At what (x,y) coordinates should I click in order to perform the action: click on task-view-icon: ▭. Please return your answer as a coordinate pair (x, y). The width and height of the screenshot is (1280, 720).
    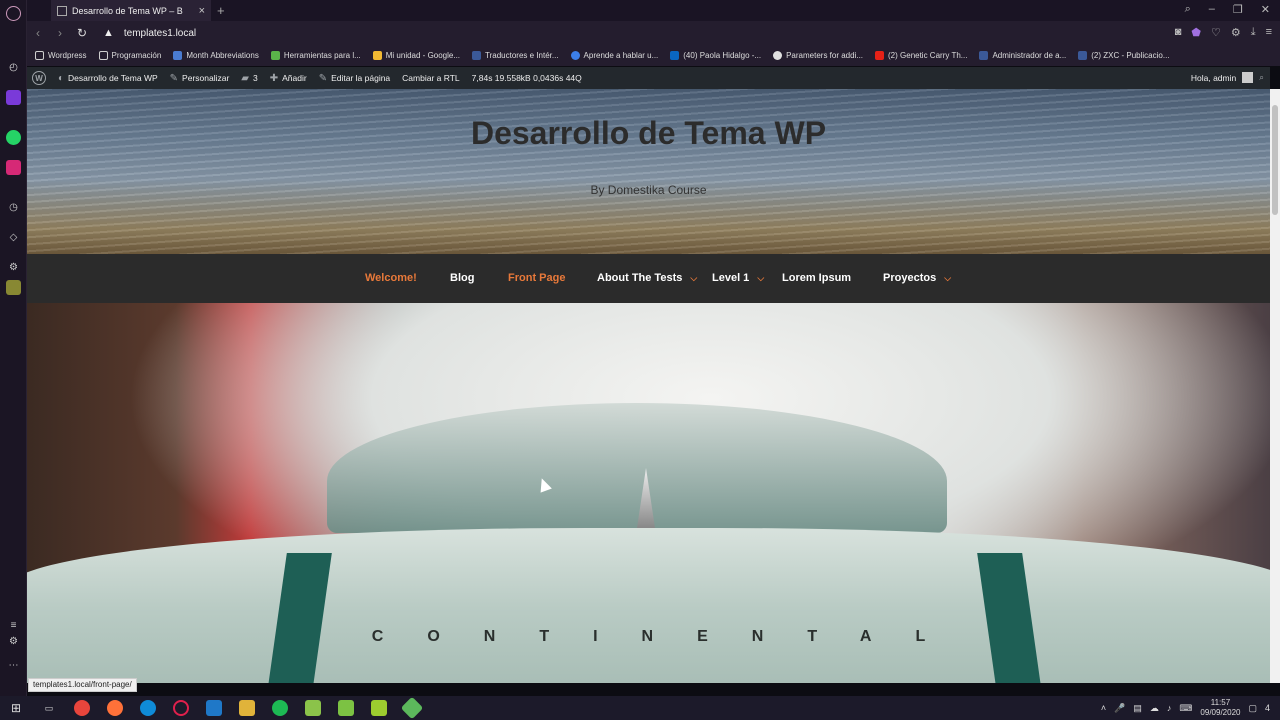
    Looking at the image, I should click on (49, 708).